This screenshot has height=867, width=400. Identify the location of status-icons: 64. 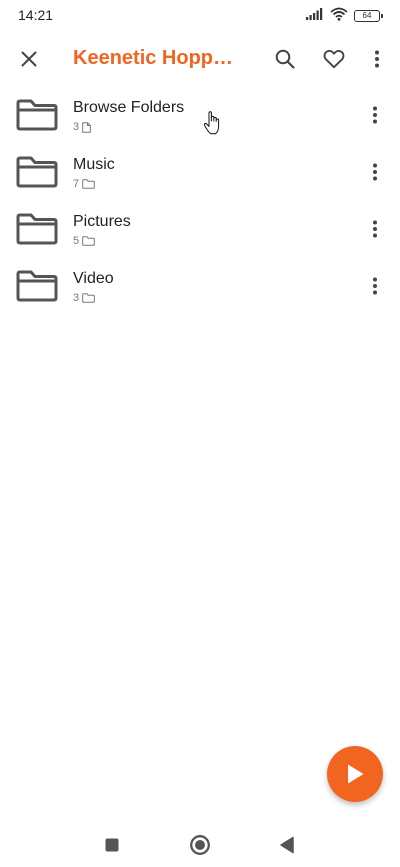
(344, 16).